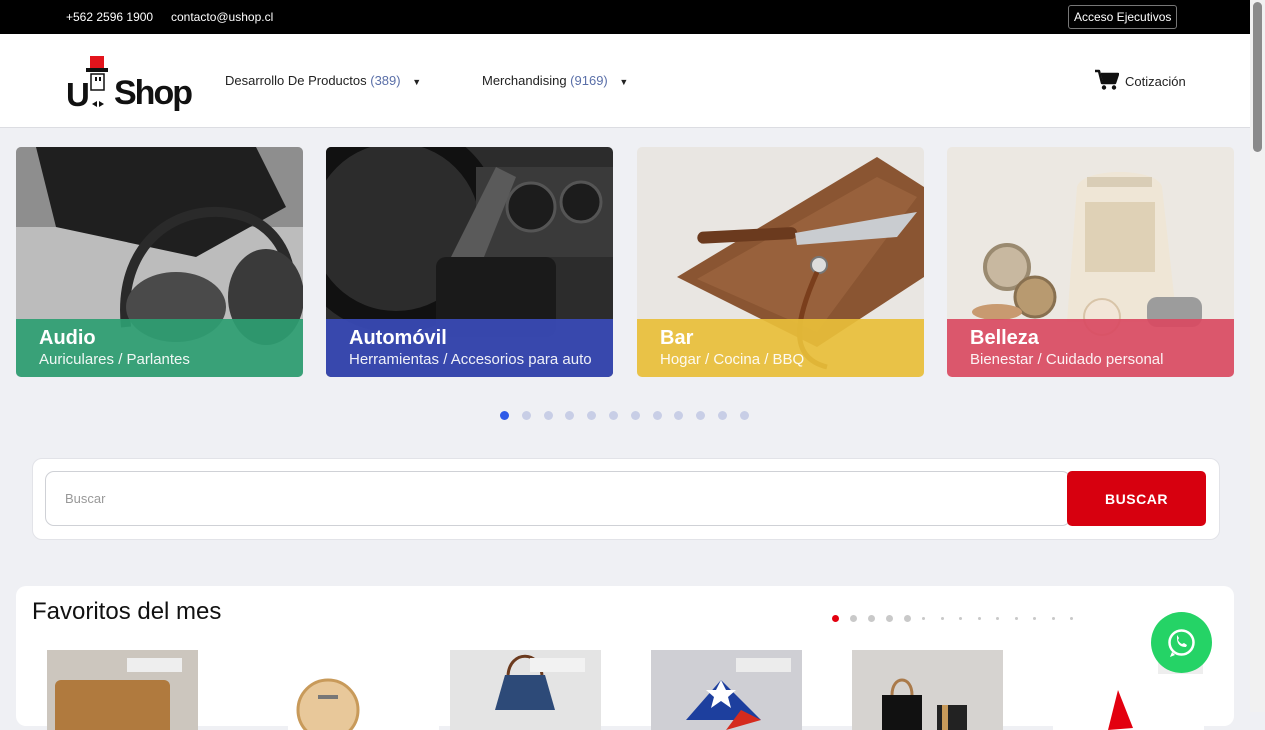 This screenshot has width=1265, height=730. What do you see at coordinates (677, 338) in the screenshot?
I see `category-title: Bar` at bounding box center [677, 338].